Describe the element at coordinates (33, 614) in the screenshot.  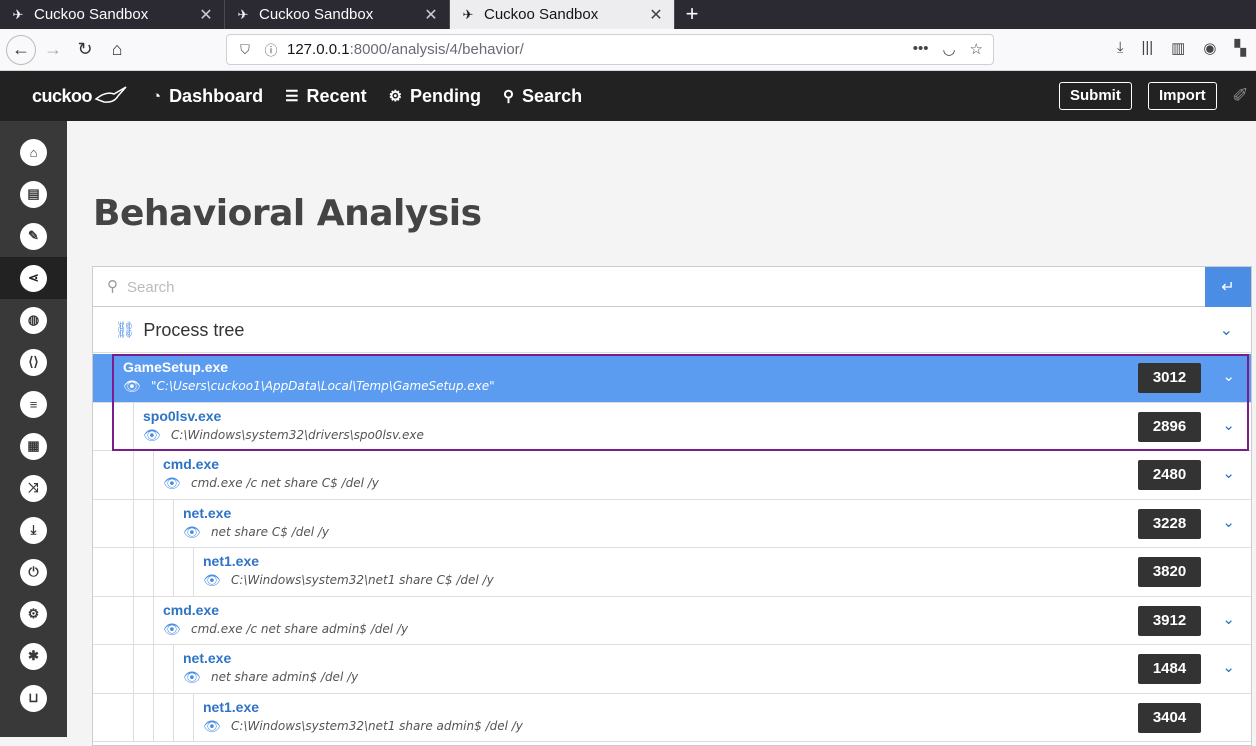
I see `sidebar-item: ⚙` at that location.